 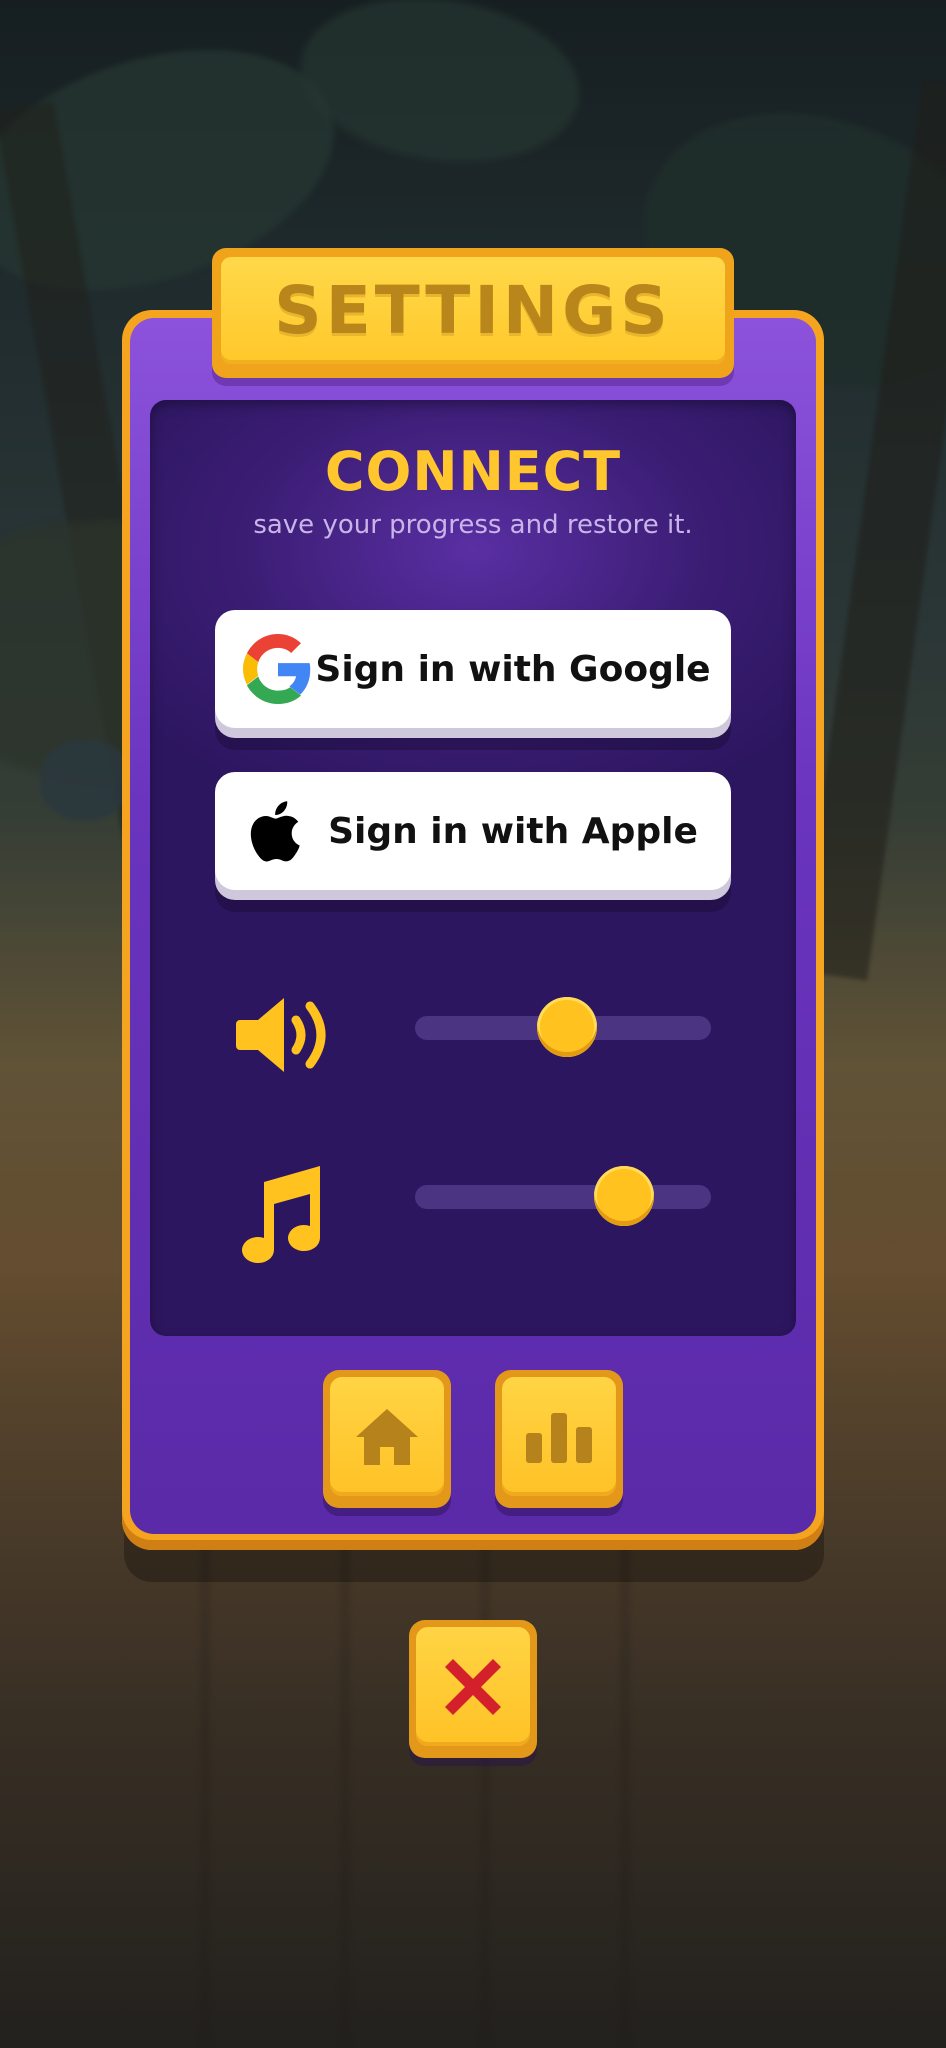 What do you see at coordinates (473, 471) in the screenshot?
I see `connect-title: CONNECT` at bounding box center [473, 471].